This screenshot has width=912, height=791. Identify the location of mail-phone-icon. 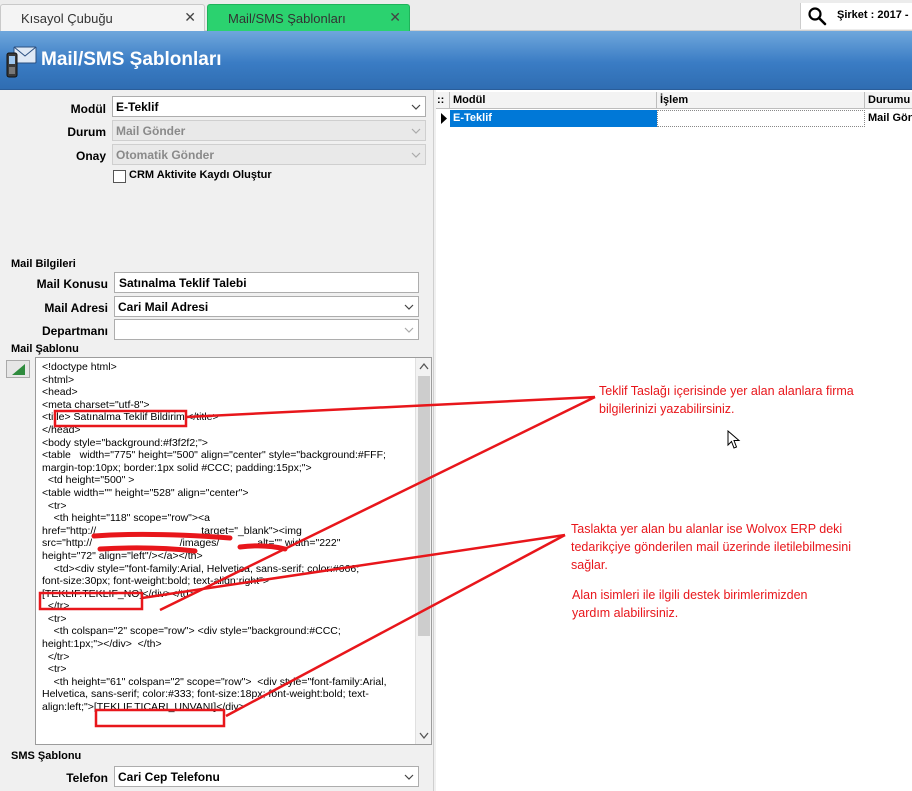
(21, 62).